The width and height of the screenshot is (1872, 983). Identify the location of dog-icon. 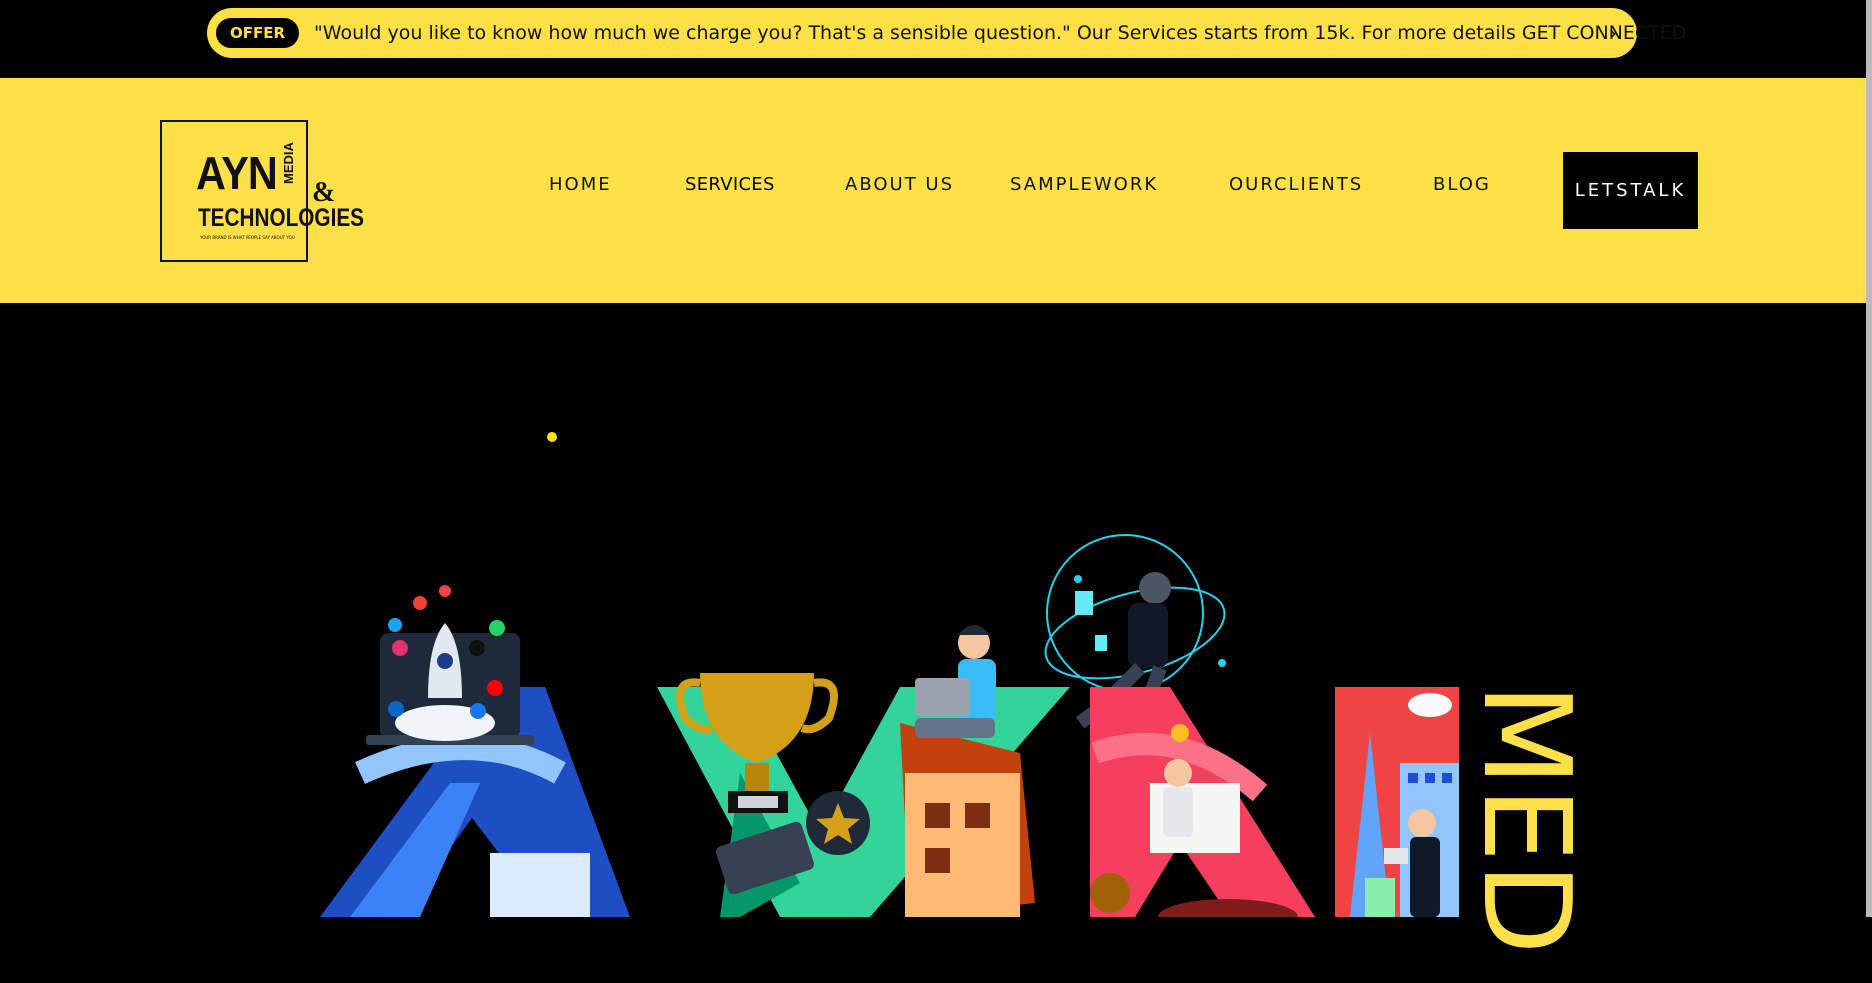
(1110, 893).